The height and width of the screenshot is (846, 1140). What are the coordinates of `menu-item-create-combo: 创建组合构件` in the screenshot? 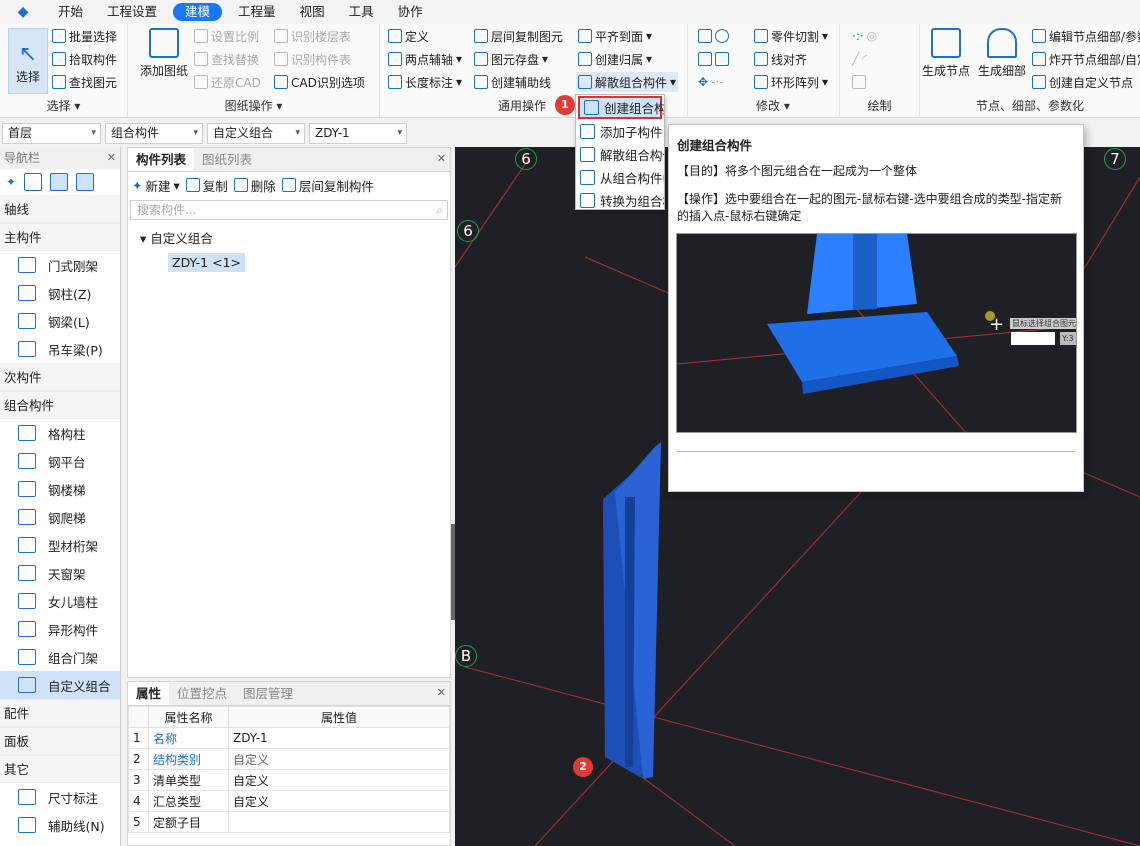 It's located at (621, 107).